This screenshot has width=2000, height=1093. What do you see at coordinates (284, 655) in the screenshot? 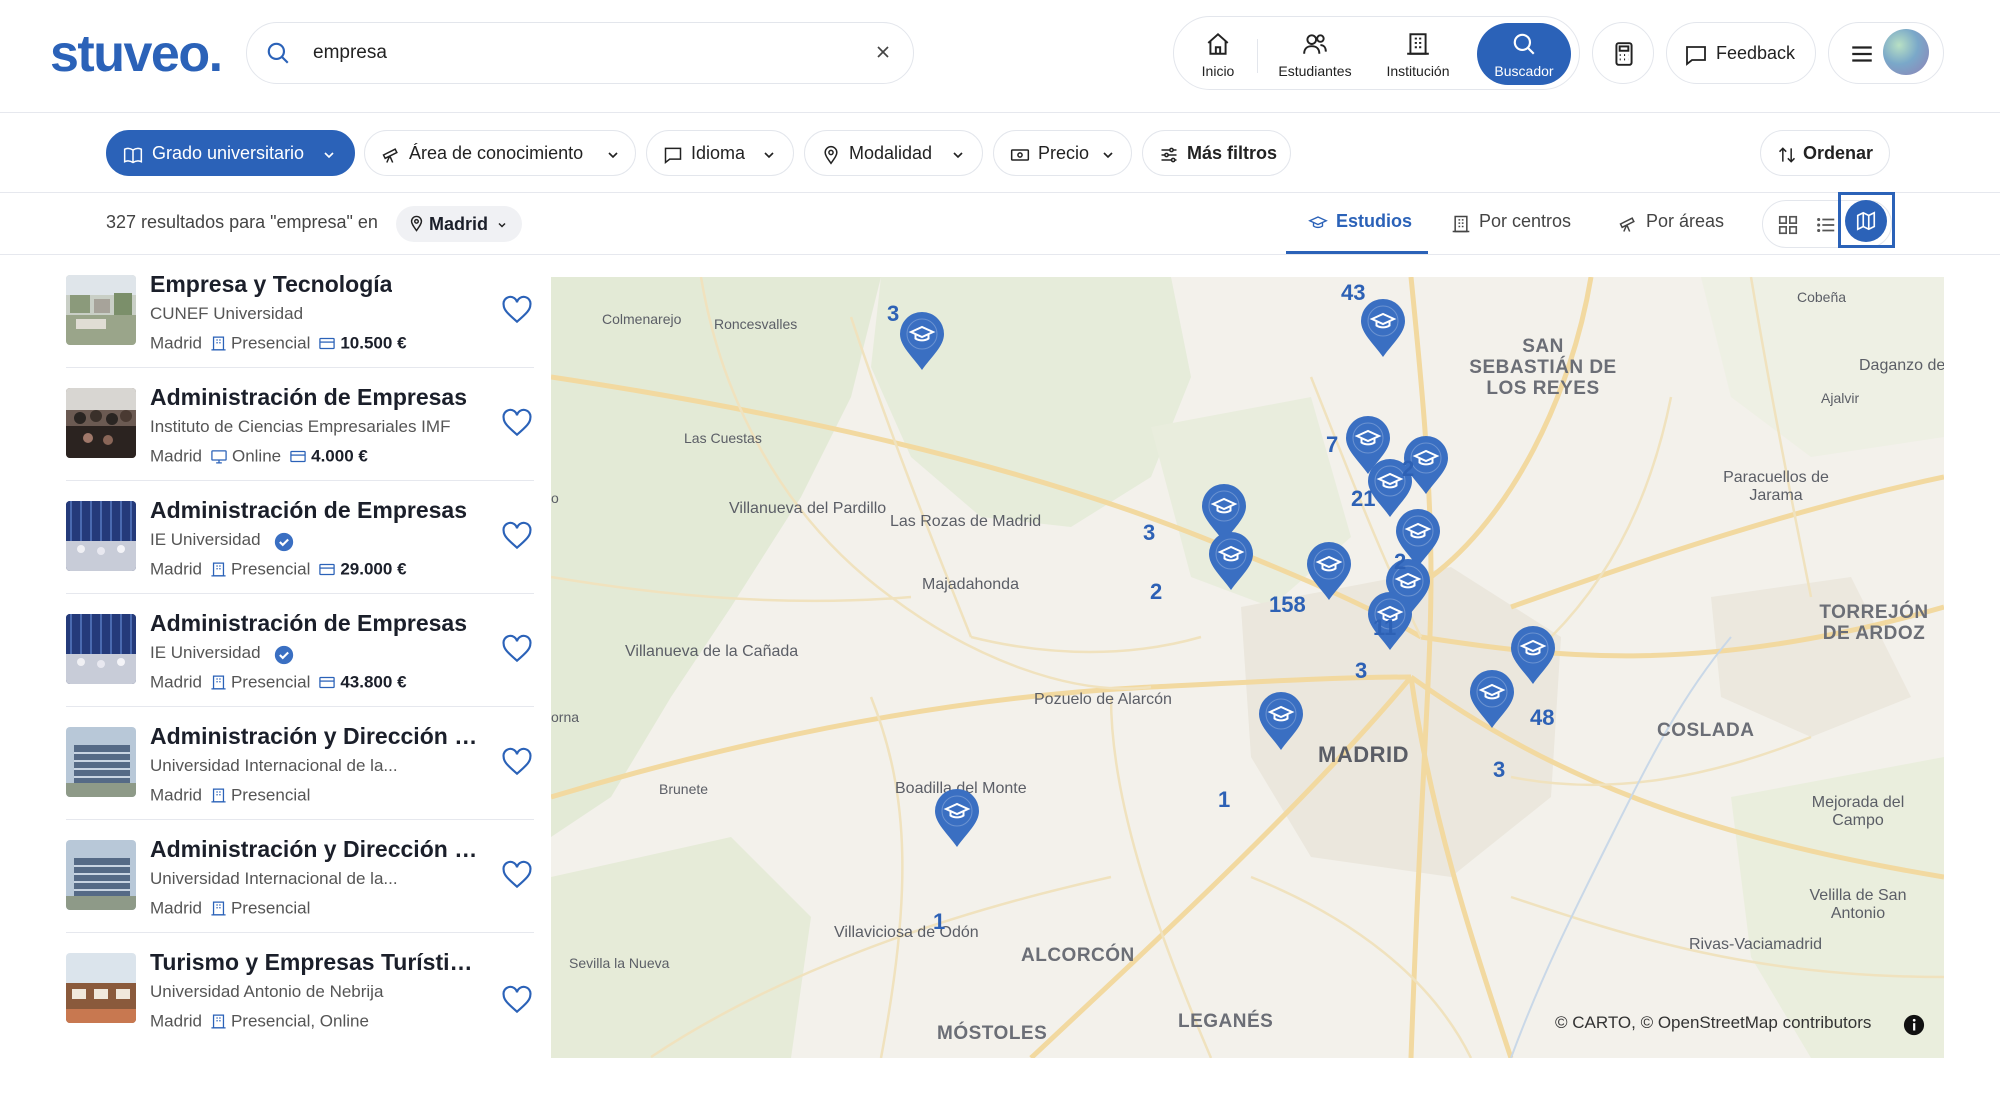
I see `verified-badge-icon` at bounding box center [284, 655].